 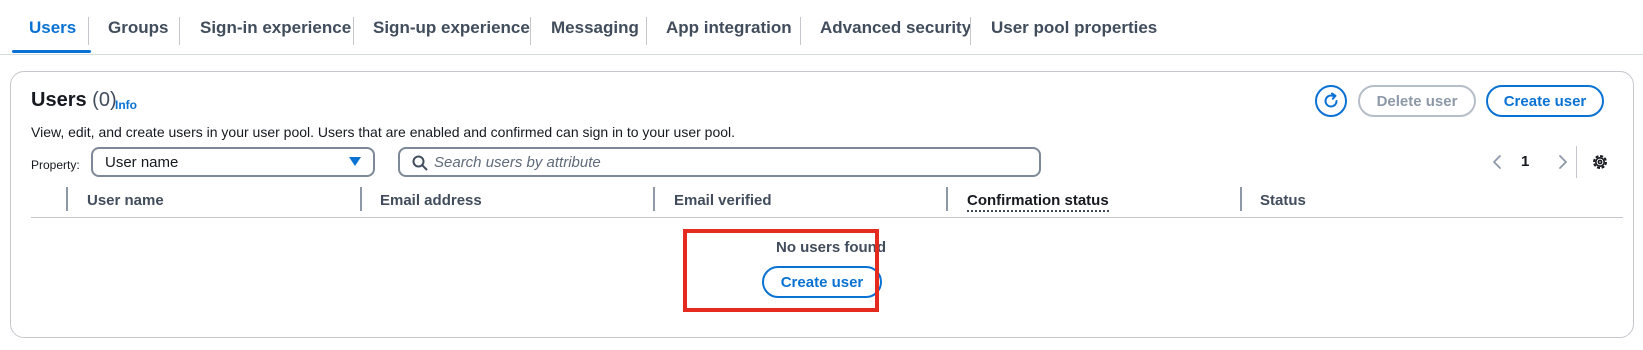 I want to click on property-select: User name, so click(x=233, y=162).